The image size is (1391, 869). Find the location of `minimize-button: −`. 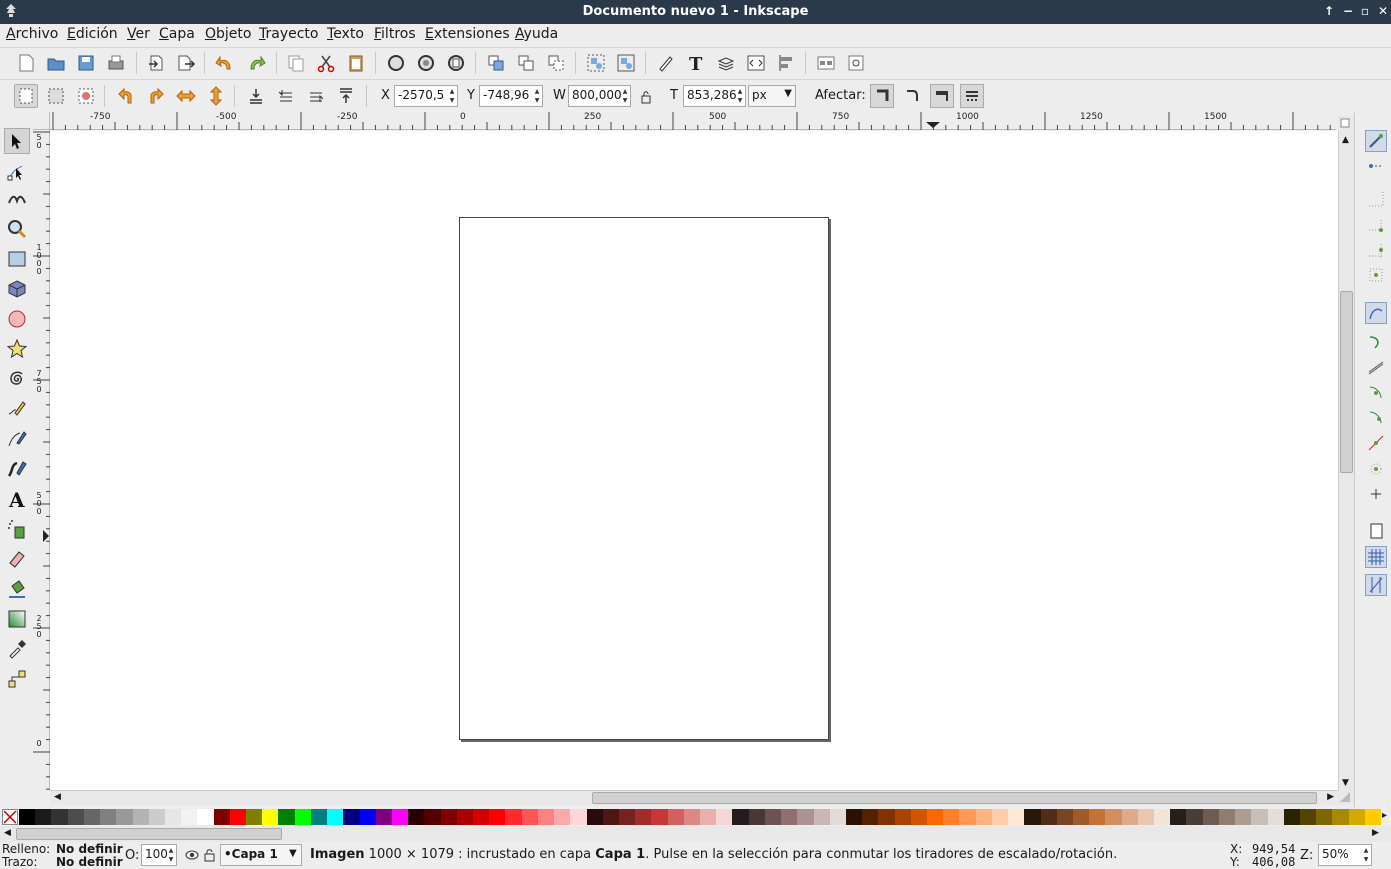

minimize-button: − is located at coordinates (1348, 11).